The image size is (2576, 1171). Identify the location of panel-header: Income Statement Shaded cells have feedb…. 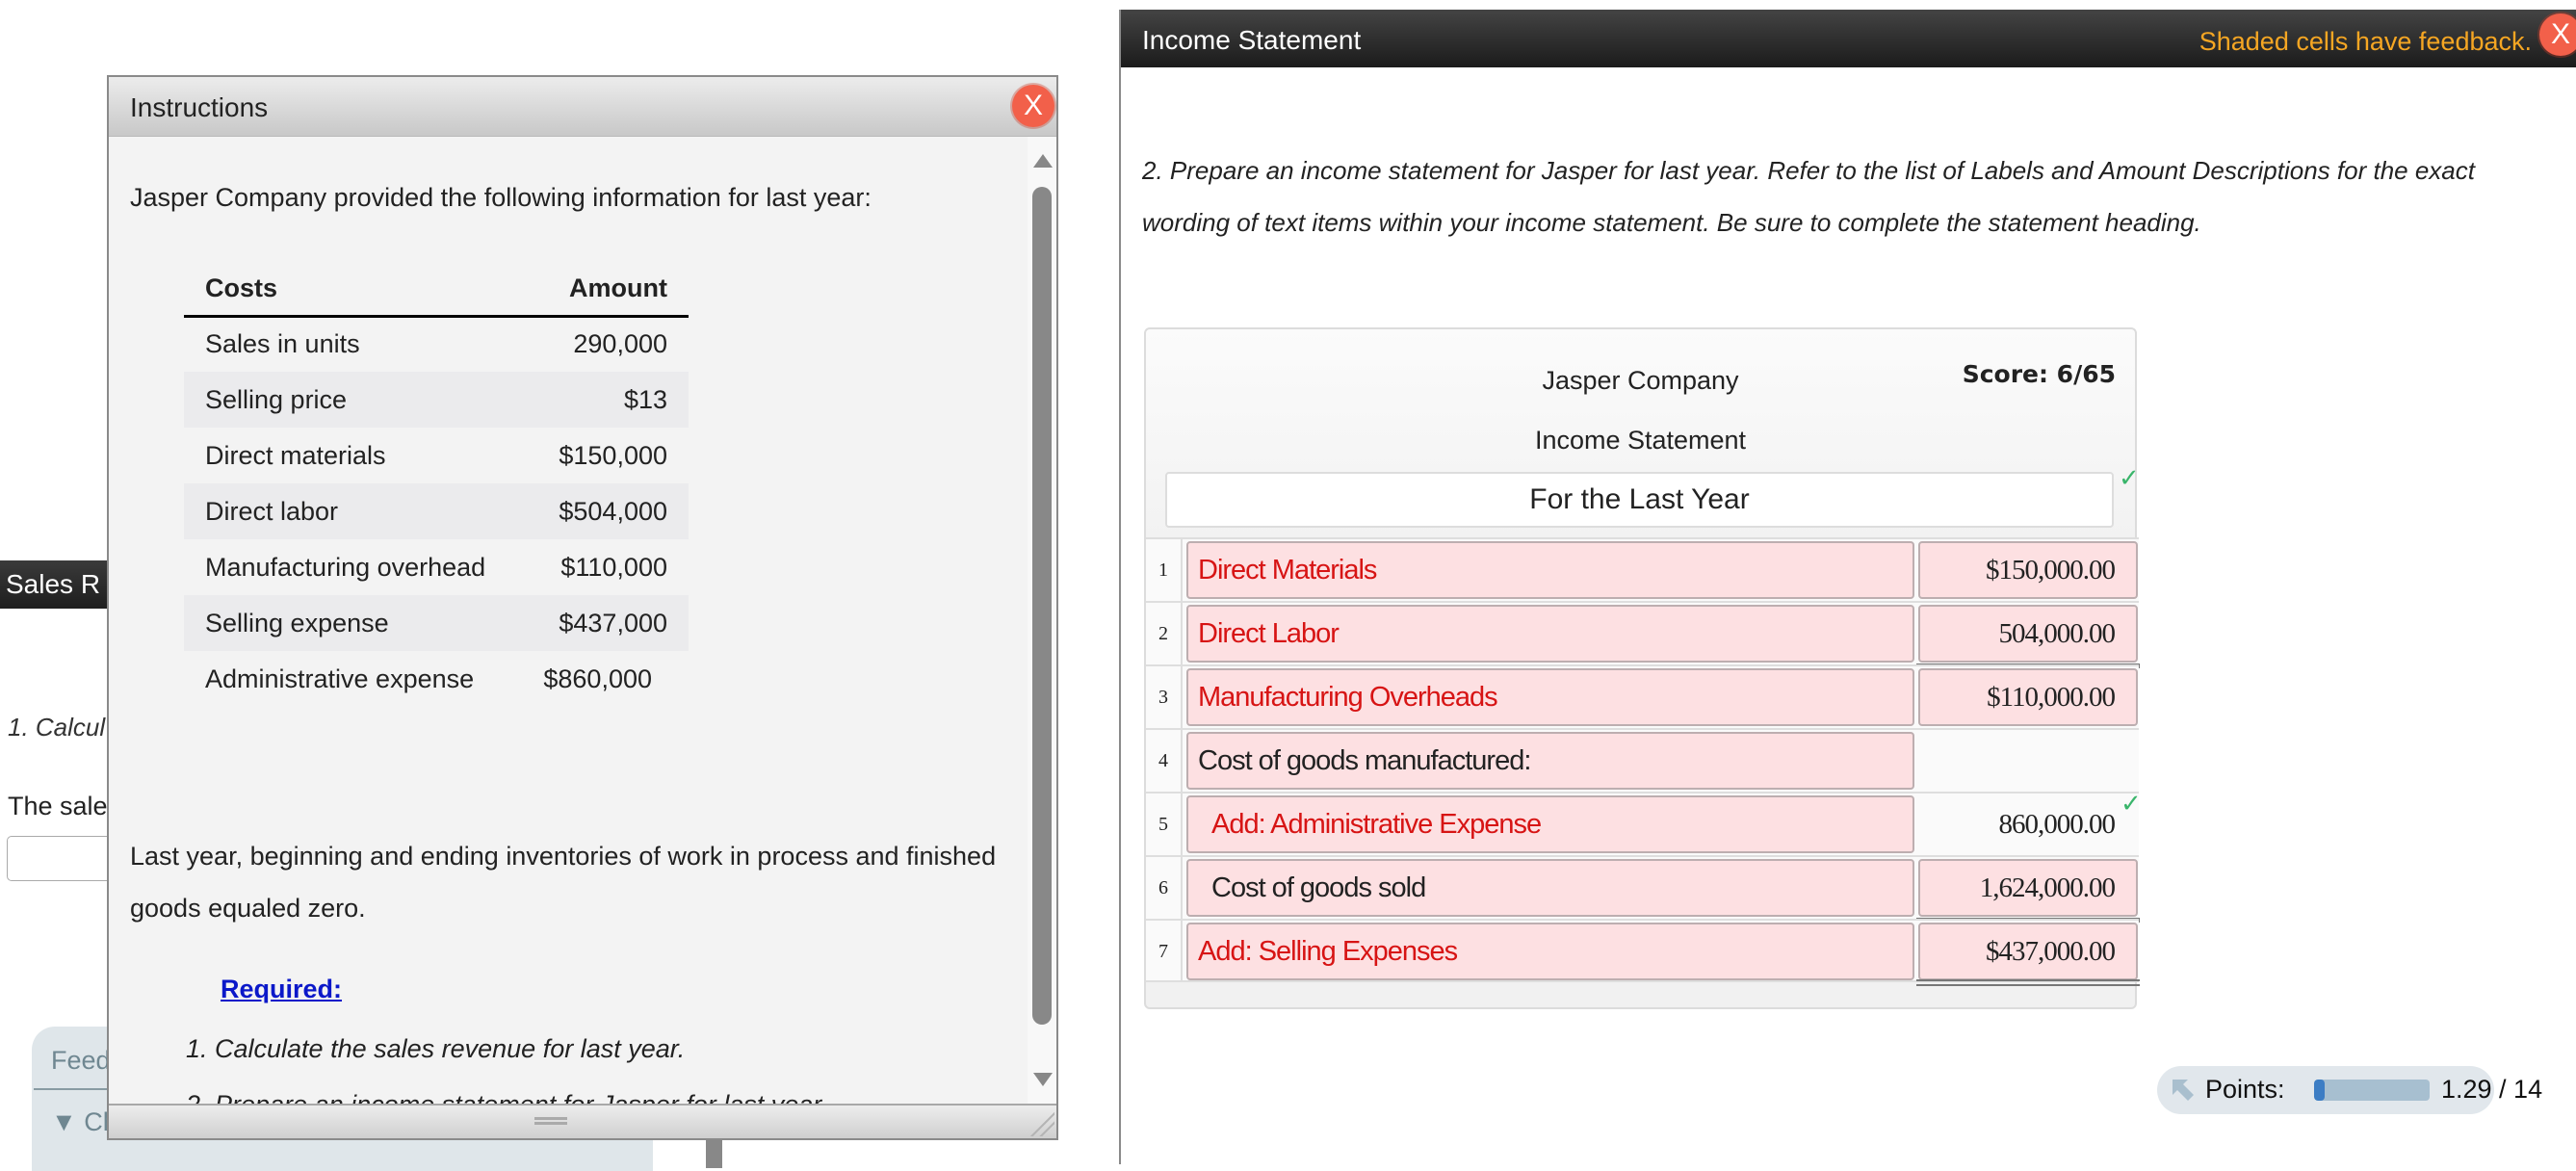
(1848, 38).